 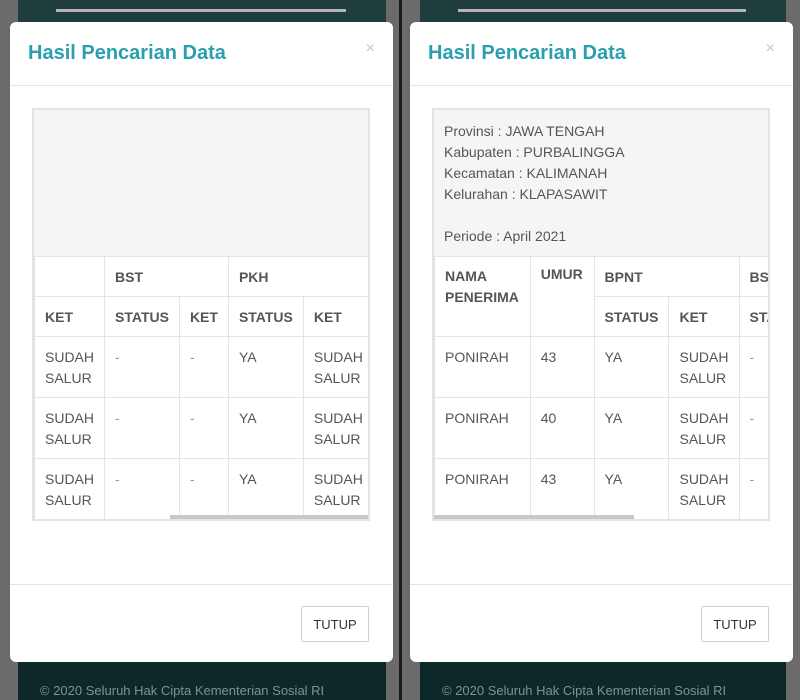 What do you see at coordinates (482, 296) in the screenshot?
I see `header-nama-penerima: NAMA PENERIMA` at bounding box center [482, 296].